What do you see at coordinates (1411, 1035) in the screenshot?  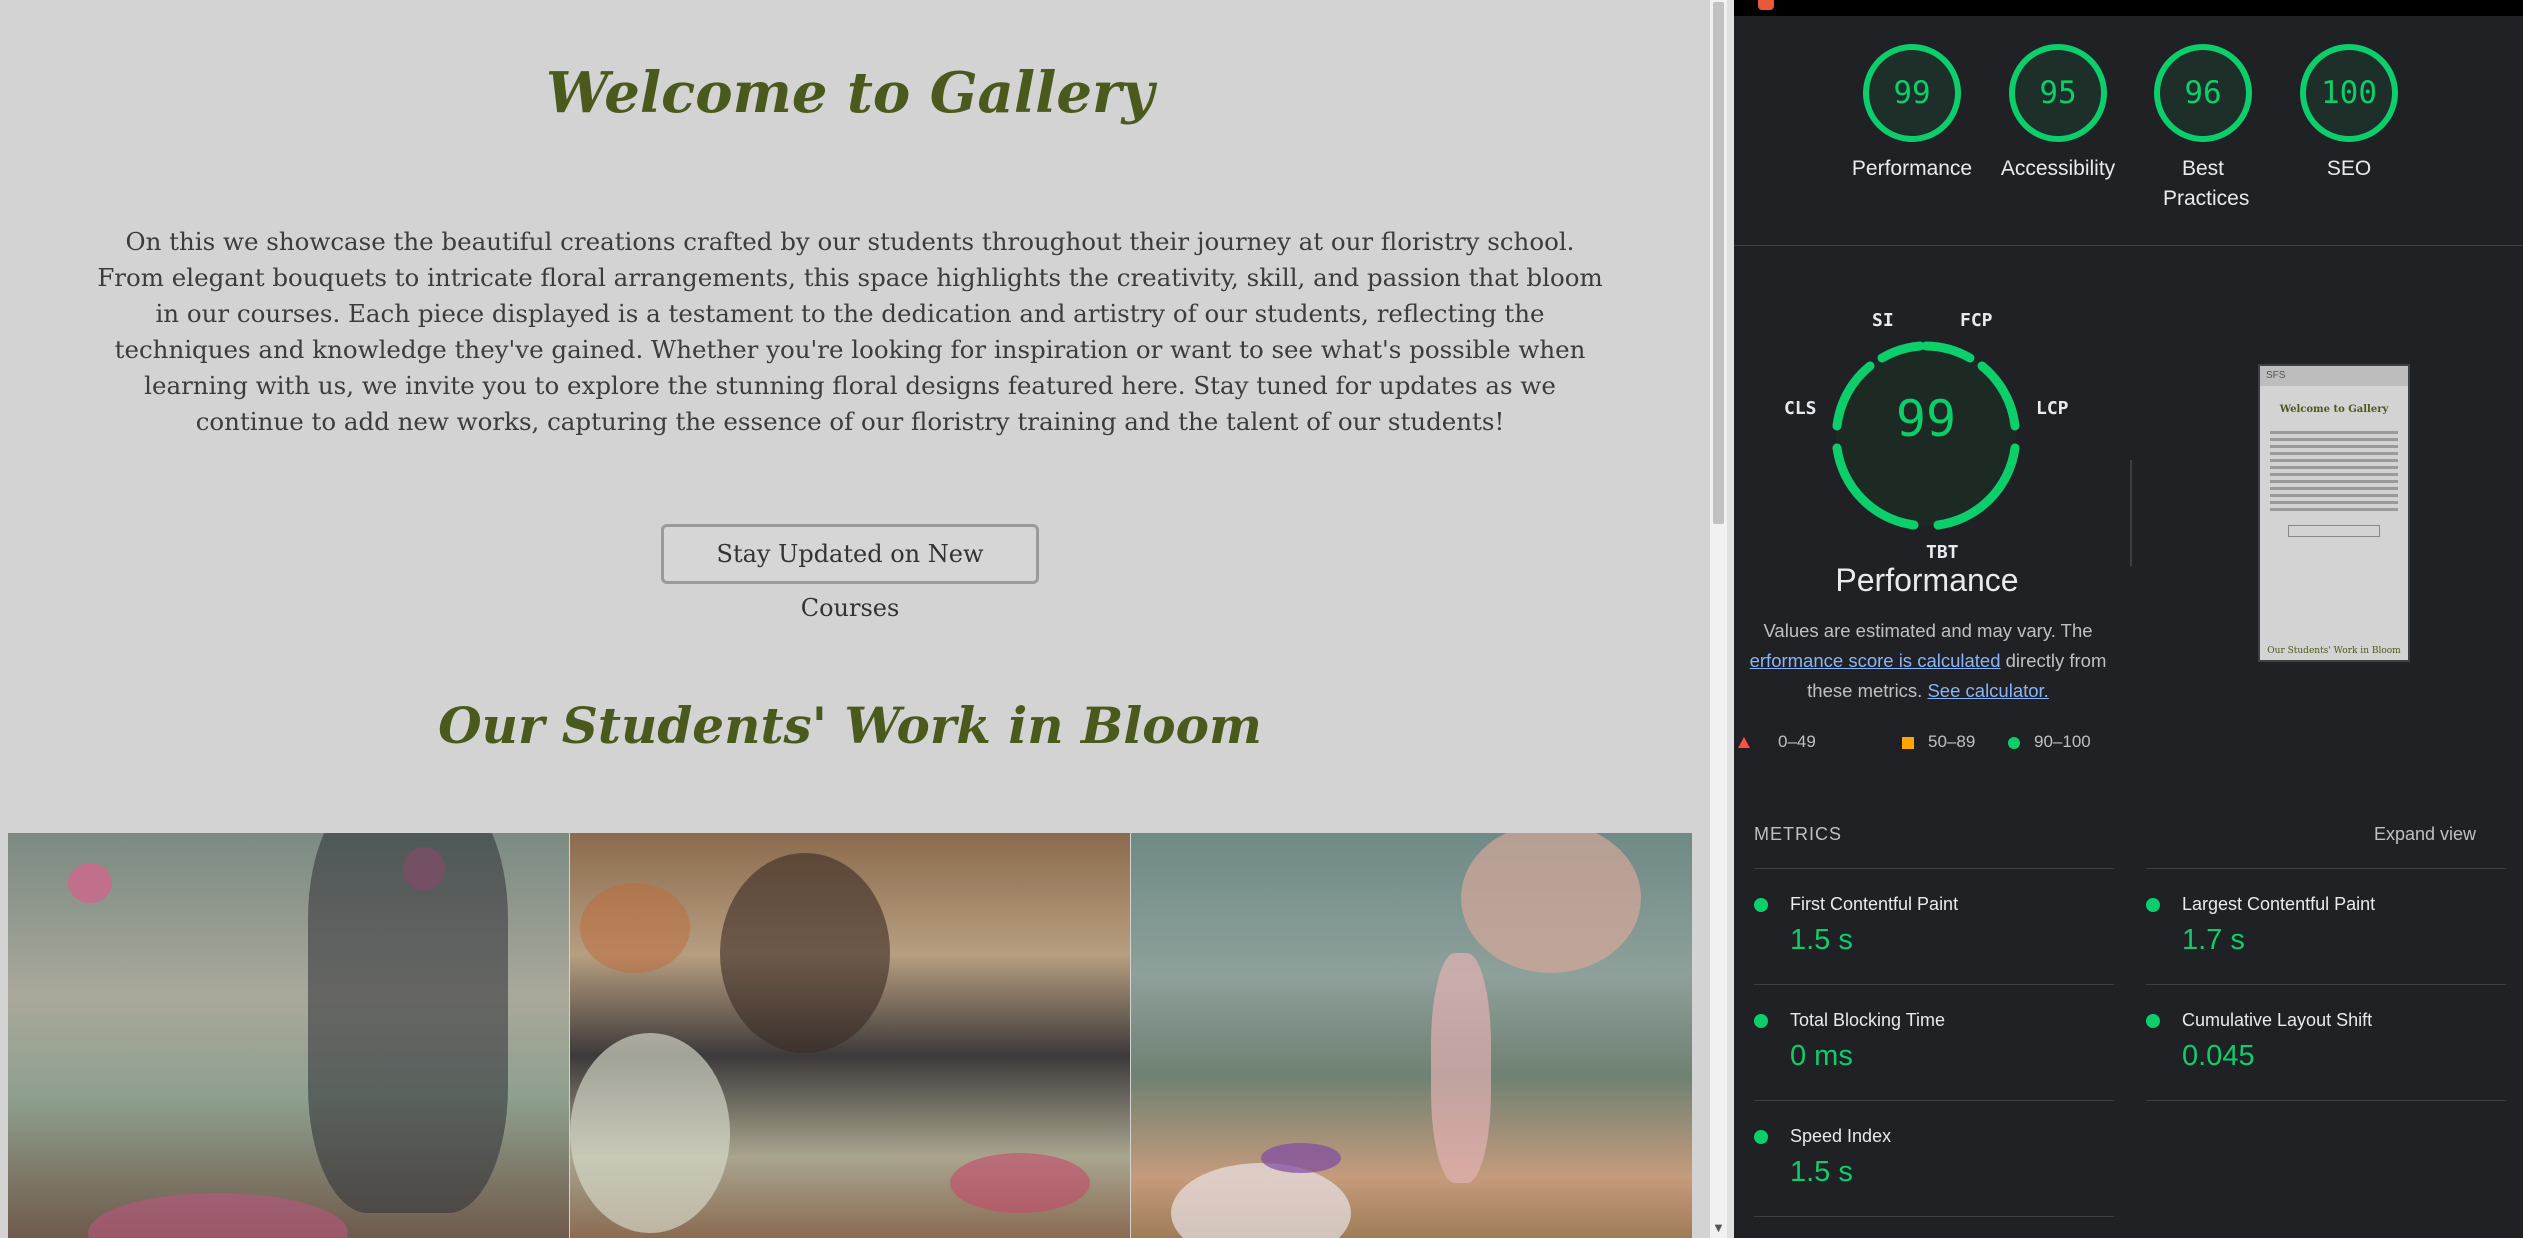 I see `student-wrapping-bouquet-photo` at bounding box center [1411, 1035].